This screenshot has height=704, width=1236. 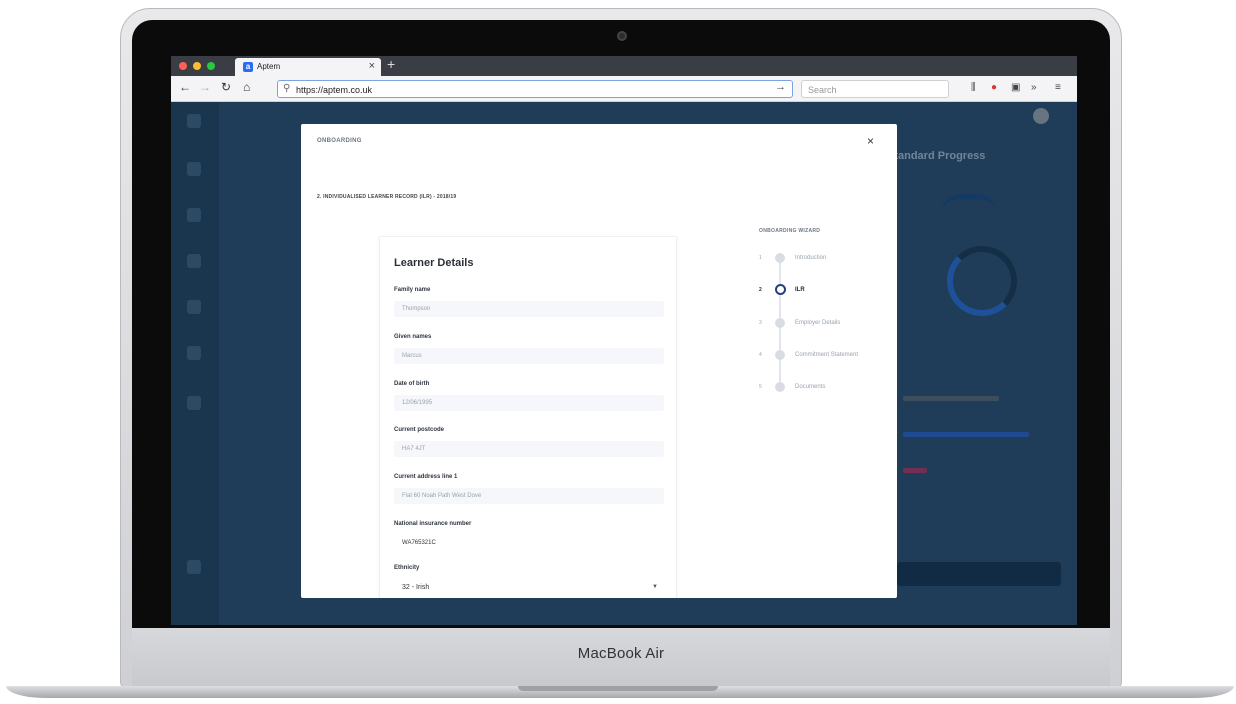 I want to click on window-close-icon, so click(x=183, y=66).